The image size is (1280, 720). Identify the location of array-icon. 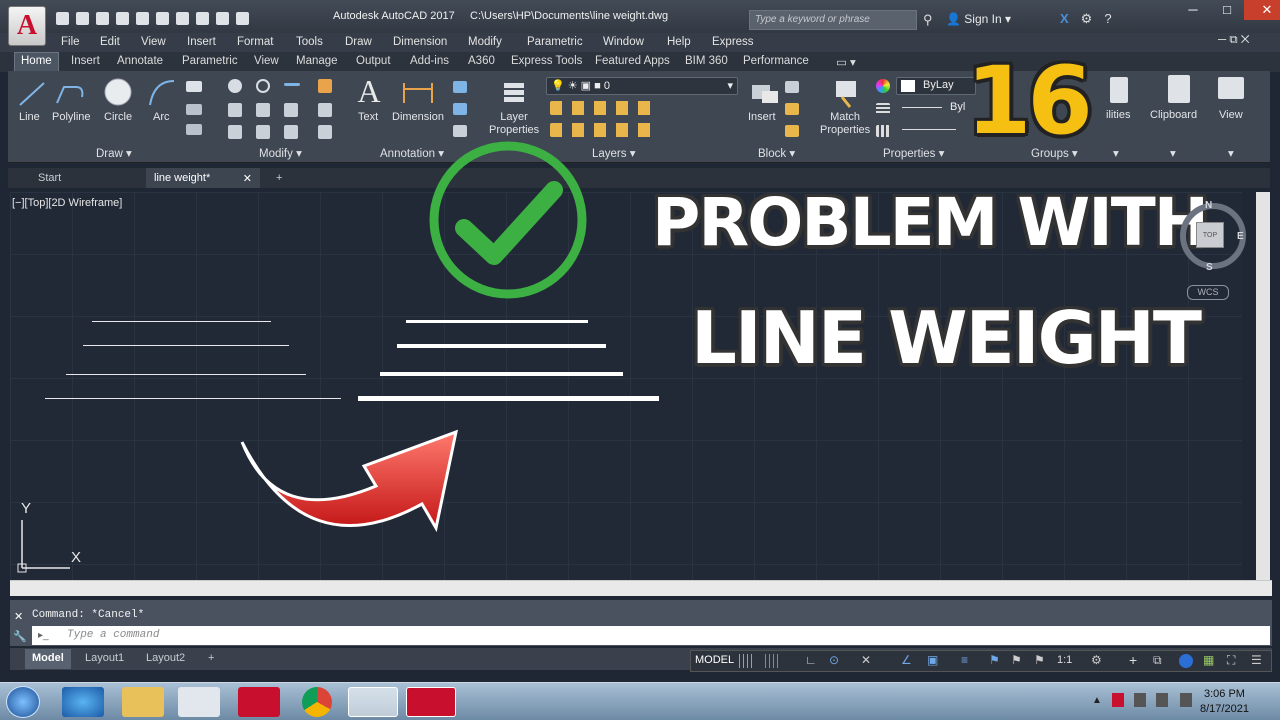
(291, 132).